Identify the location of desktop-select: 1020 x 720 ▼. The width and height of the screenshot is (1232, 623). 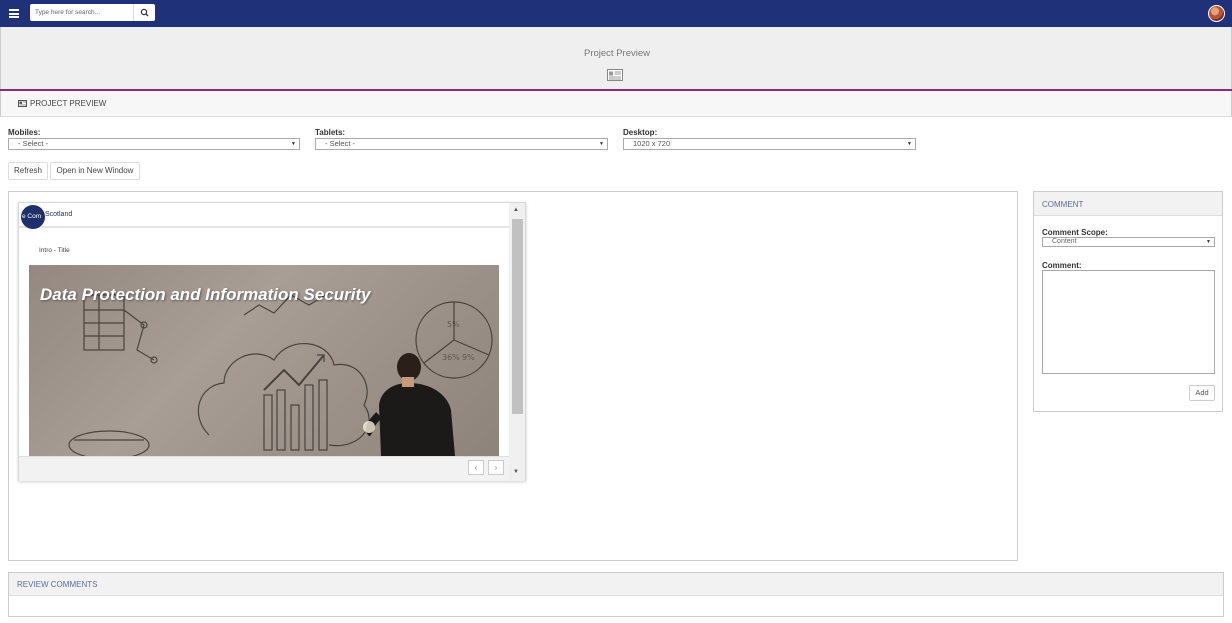
(769, 144).